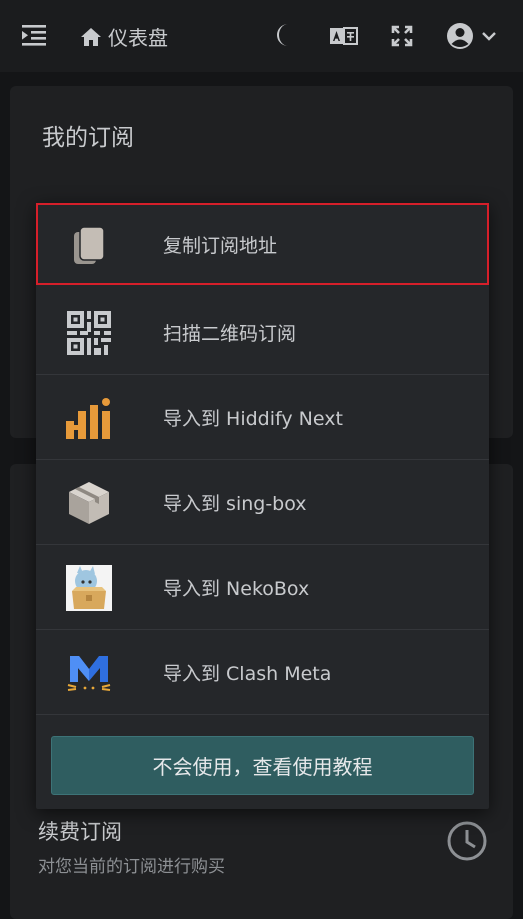  What do you see at coordinates (91, 36) in the screenshot?
I see `home-icon` at bounding box center [91, 36].